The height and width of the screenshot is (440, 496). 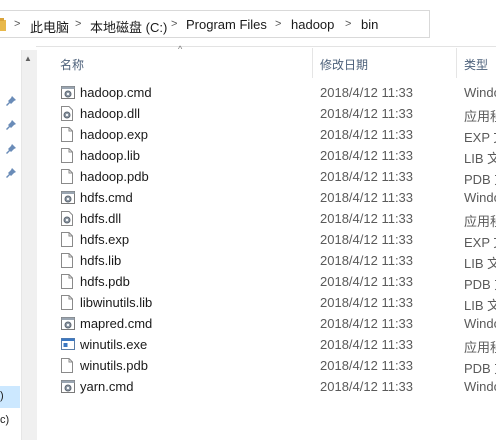 What do you see at coordinates (274, 176) in the screenshot?
I see `file-row: hadoop.pdb 2018/4/12 11:33 PDB 文` at bounding box center [274, 176].